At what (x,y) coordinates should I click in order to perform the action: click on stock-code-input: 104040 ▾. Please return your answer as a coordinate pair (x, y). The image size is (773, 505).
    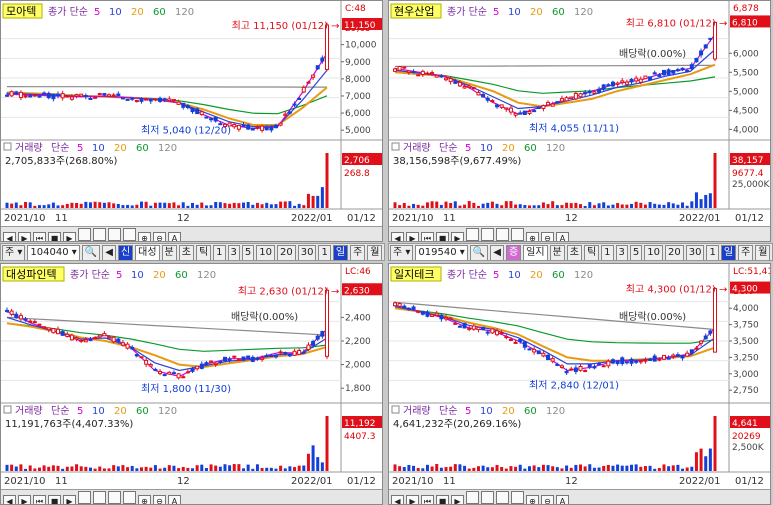
    Looking at the image, I should click on (53, 252).